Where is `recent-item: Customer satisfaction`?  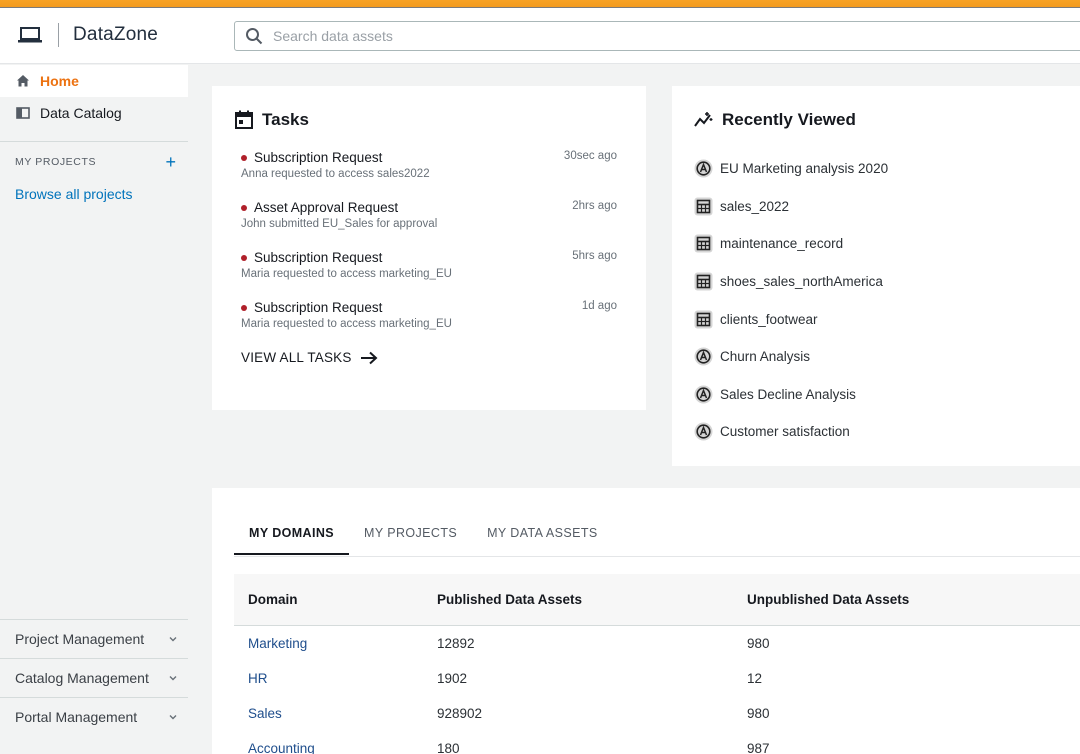
recent-item: Customer satisfaction is located at coordinates (884, 432).